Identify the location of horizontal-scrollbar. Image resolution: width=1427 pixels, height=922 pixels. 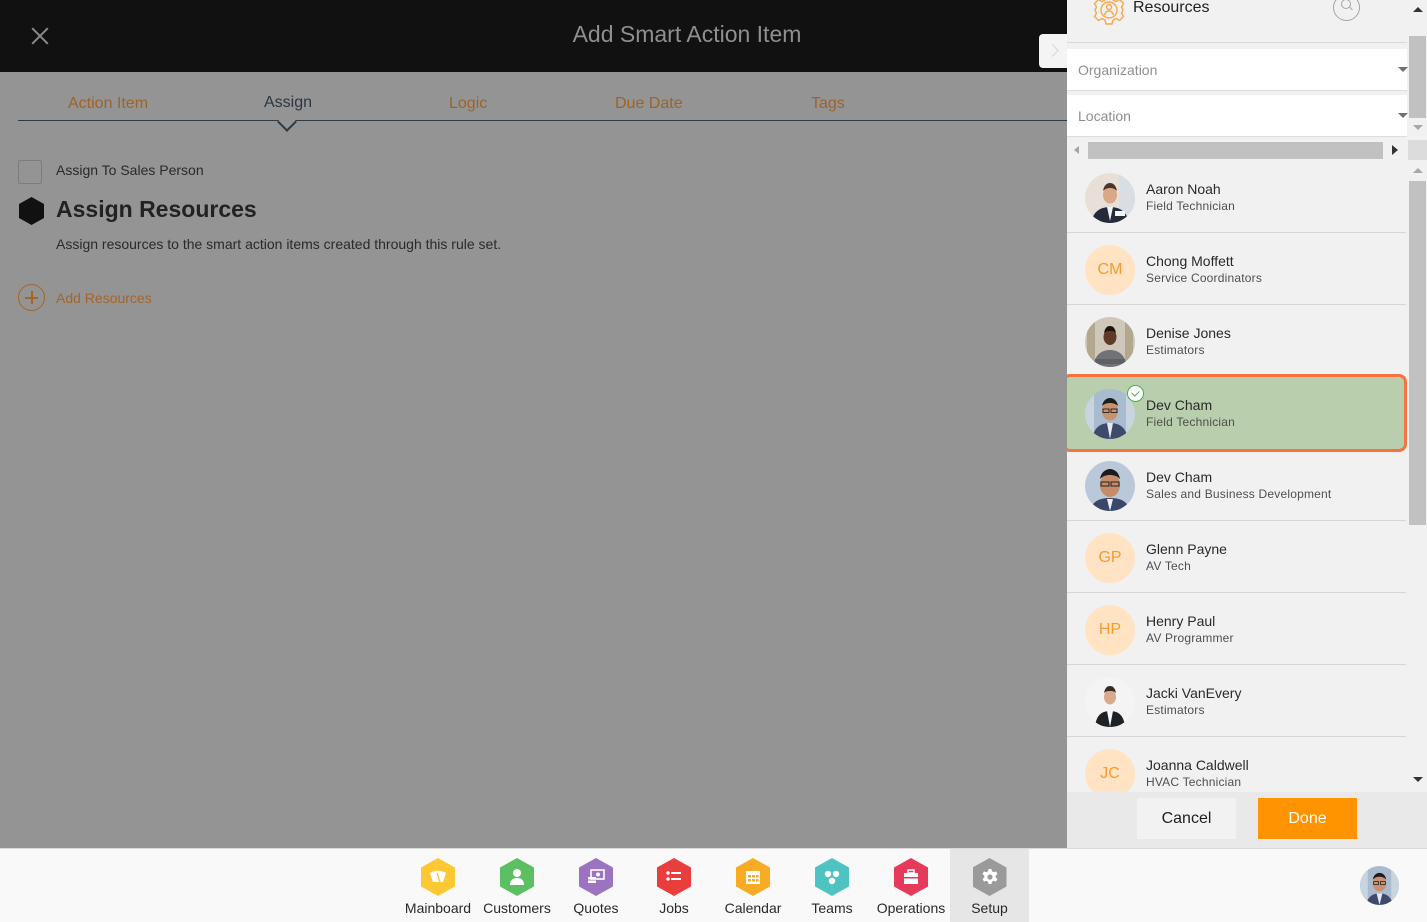
(1237, 150).